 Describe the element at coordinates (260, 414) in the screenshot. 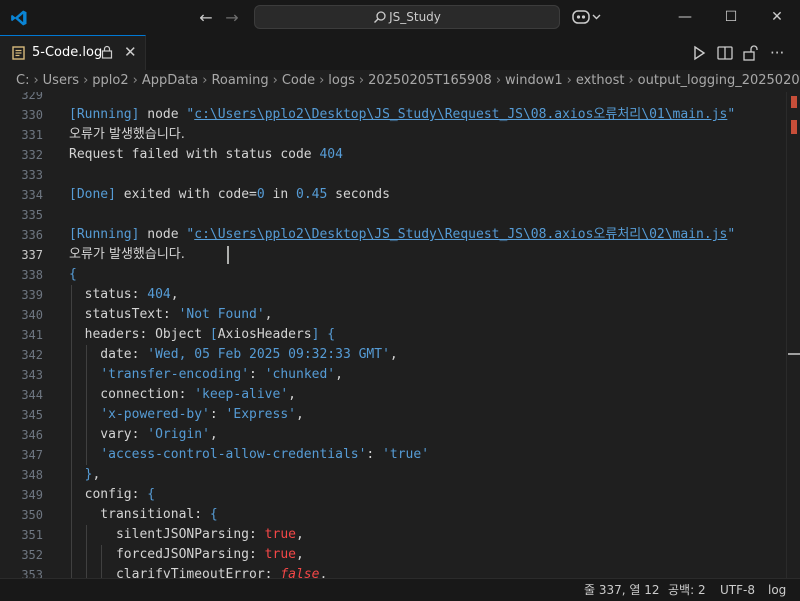

I see `code-token: 'Express'` at that location.